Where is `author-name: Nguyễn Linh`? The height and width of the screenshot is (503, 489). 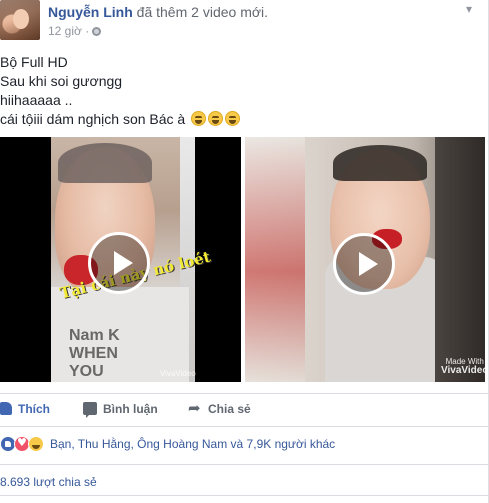
author-name: Nguyễn Linh is located at coordinates (90, 12).